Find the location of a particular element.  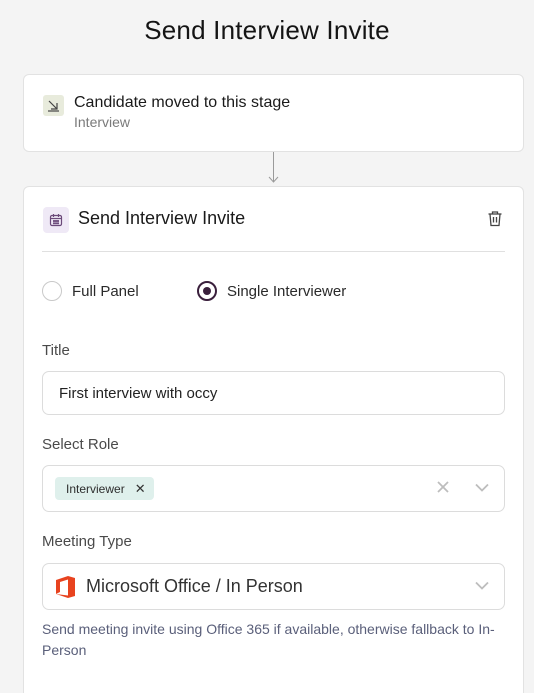

radio-label: Single Interviewer is located at coordinates (287, 291).